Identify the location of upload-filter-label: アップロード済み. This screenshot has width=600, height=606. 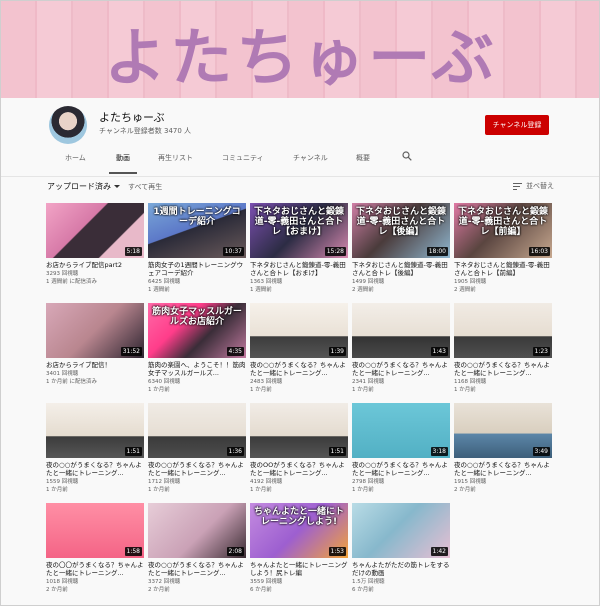
(79, 186).